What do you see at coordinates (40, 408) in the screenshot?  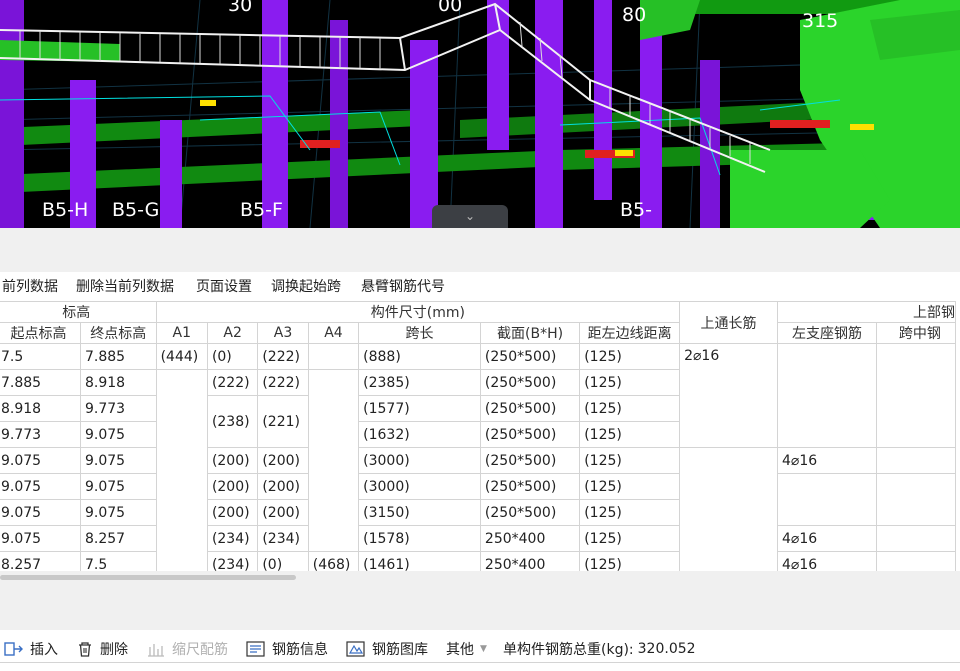 I see `start-elevation-cell: 8.918` at bounding box center [40, 408].